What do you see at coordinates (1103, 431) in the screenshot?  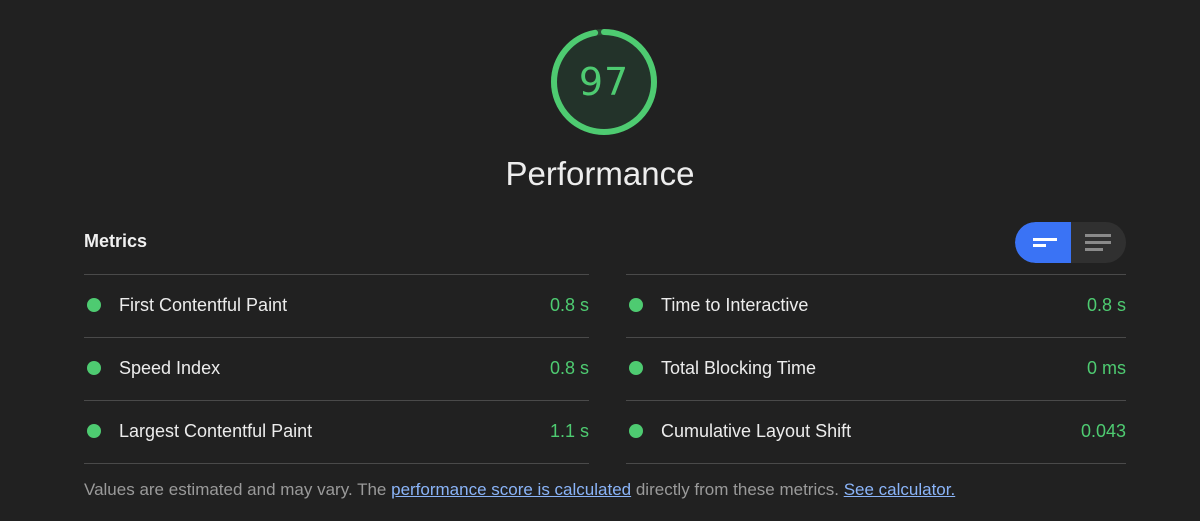 I see `metric-value: 0.043` at bounding box center [1103, 431].